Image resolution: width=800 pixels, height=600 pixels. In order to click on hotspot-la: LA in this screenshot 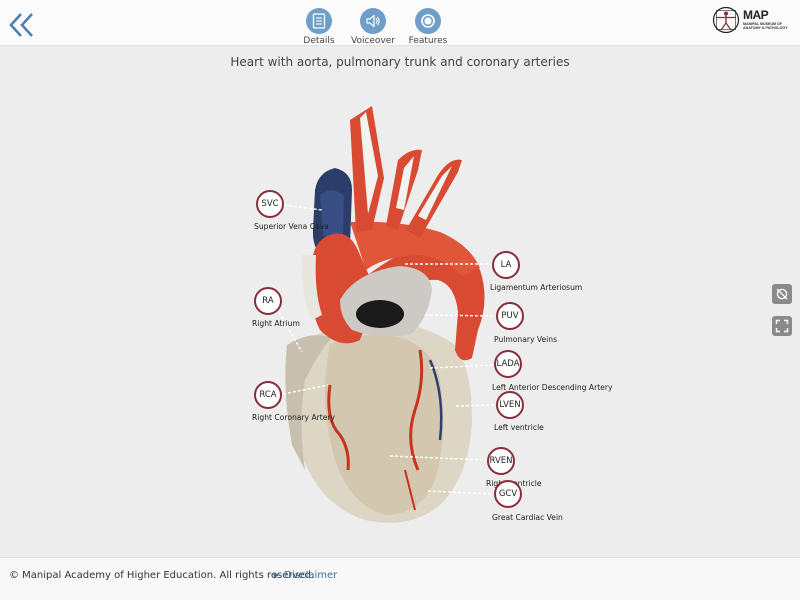, I will do `click(506, 265)`.